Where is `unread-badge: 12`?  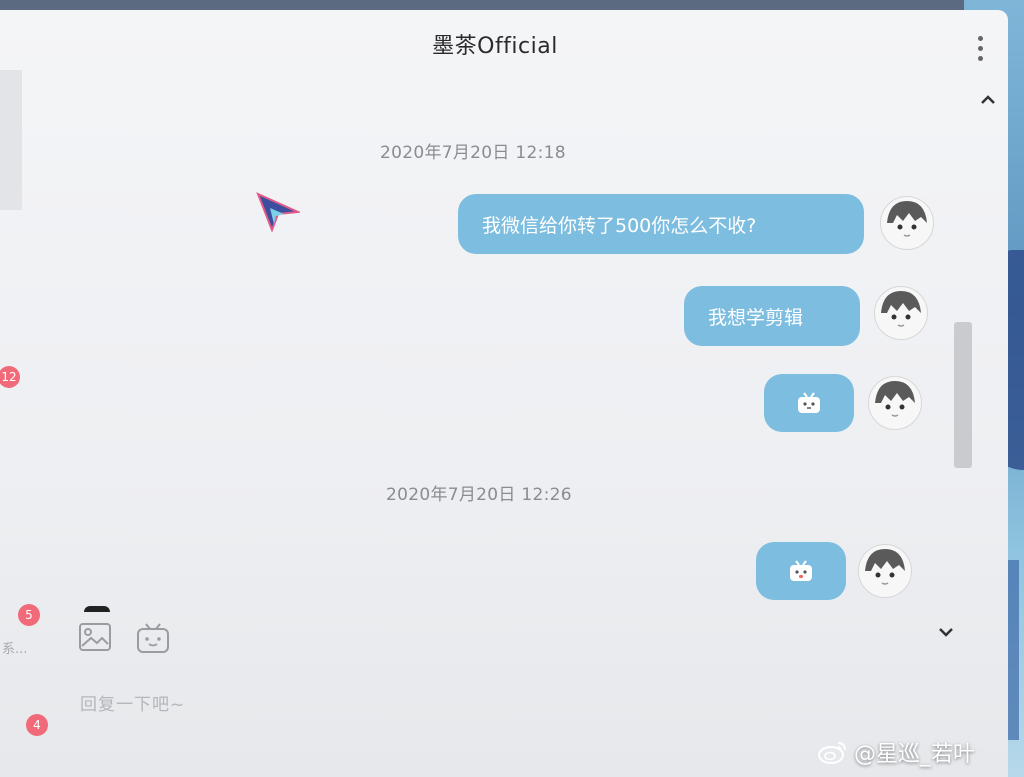
unread-badge: 12 is located at coordinates (10, 377).